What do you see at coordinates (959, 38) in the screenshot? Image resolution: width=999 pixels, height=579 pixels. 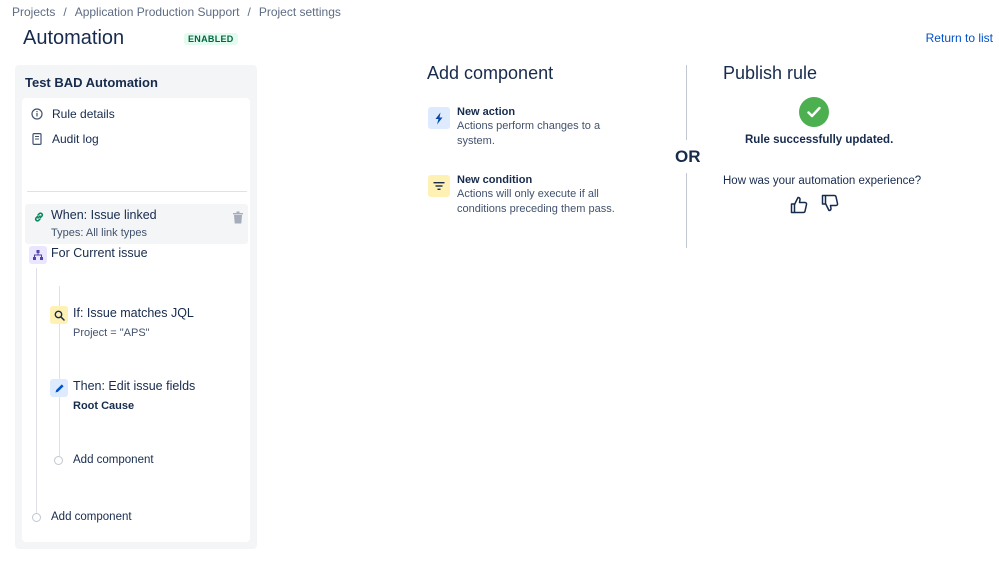 I see `return-to-list-link: Return to list` at bounding box center [959, 38].